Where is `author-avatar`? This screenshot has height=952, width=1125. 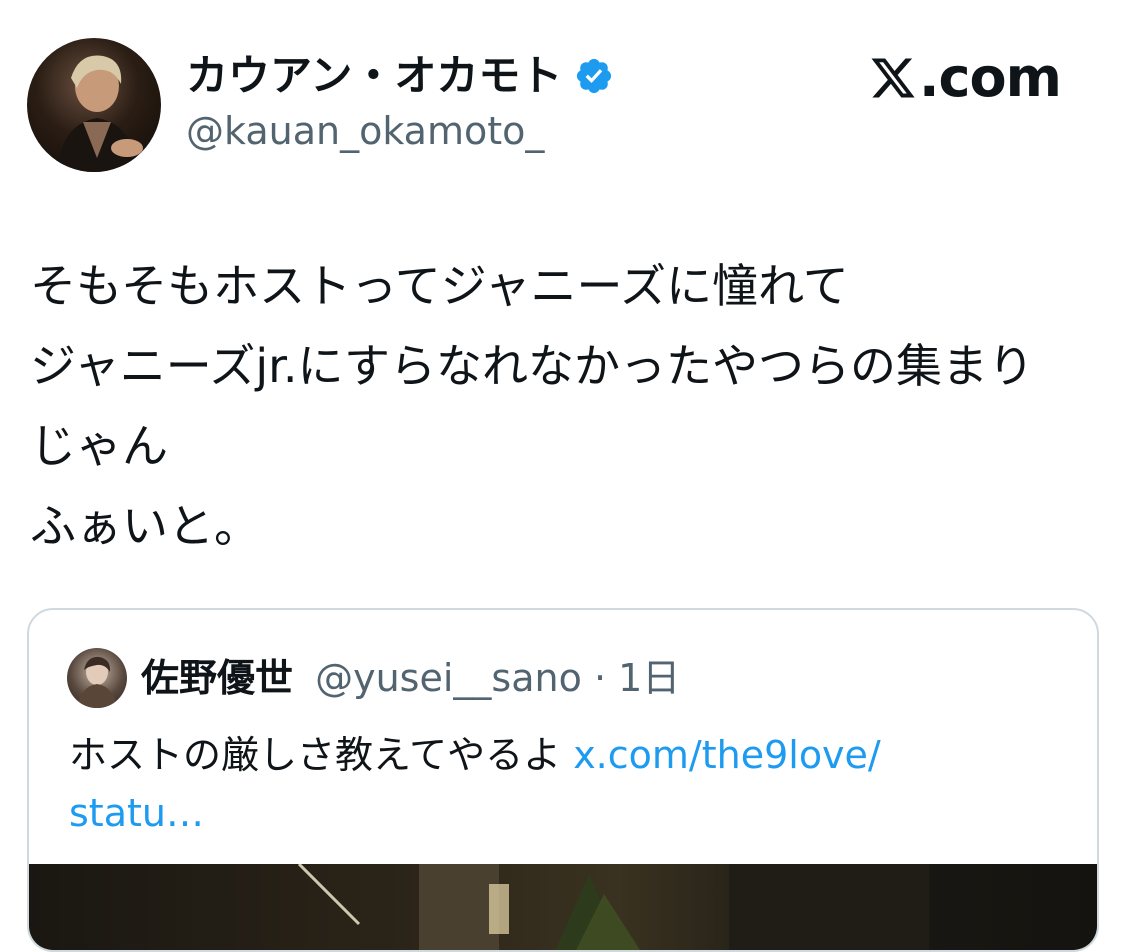 author-avatar is located at coordinates (94, 105).